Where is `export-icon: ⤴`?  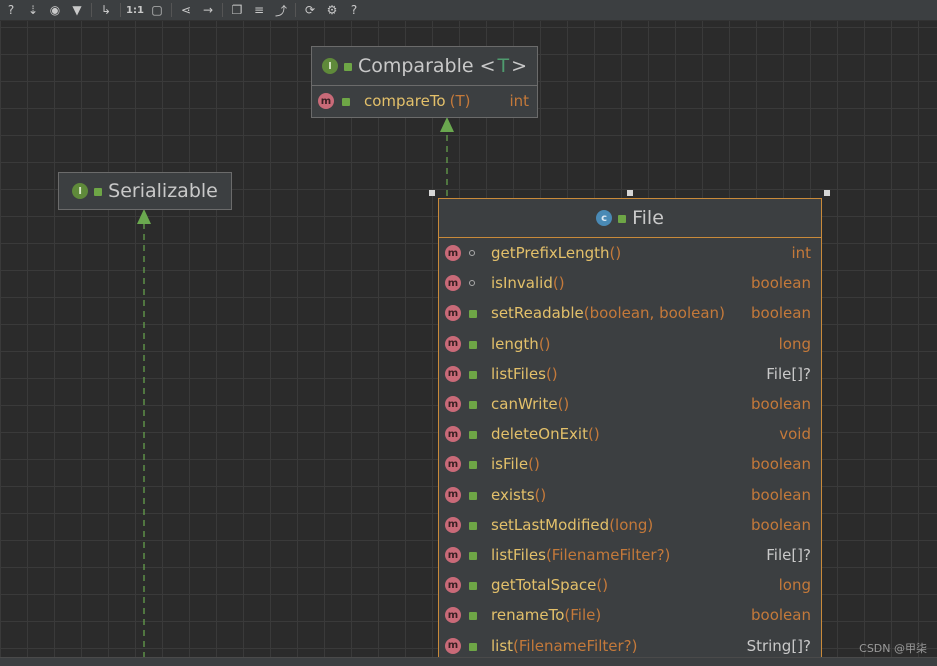
export-icon: ⤴ is located at coordinates (281, 10).